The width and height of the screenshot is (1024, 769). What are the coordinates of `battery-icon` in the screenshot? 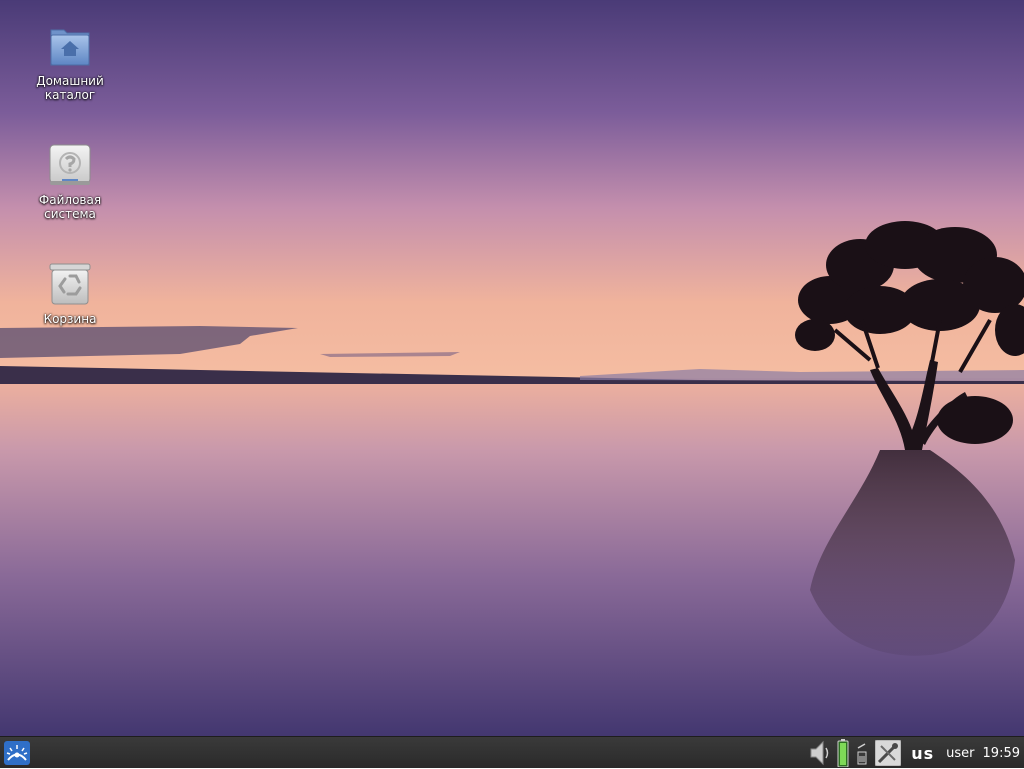 It's located at (843, 753).